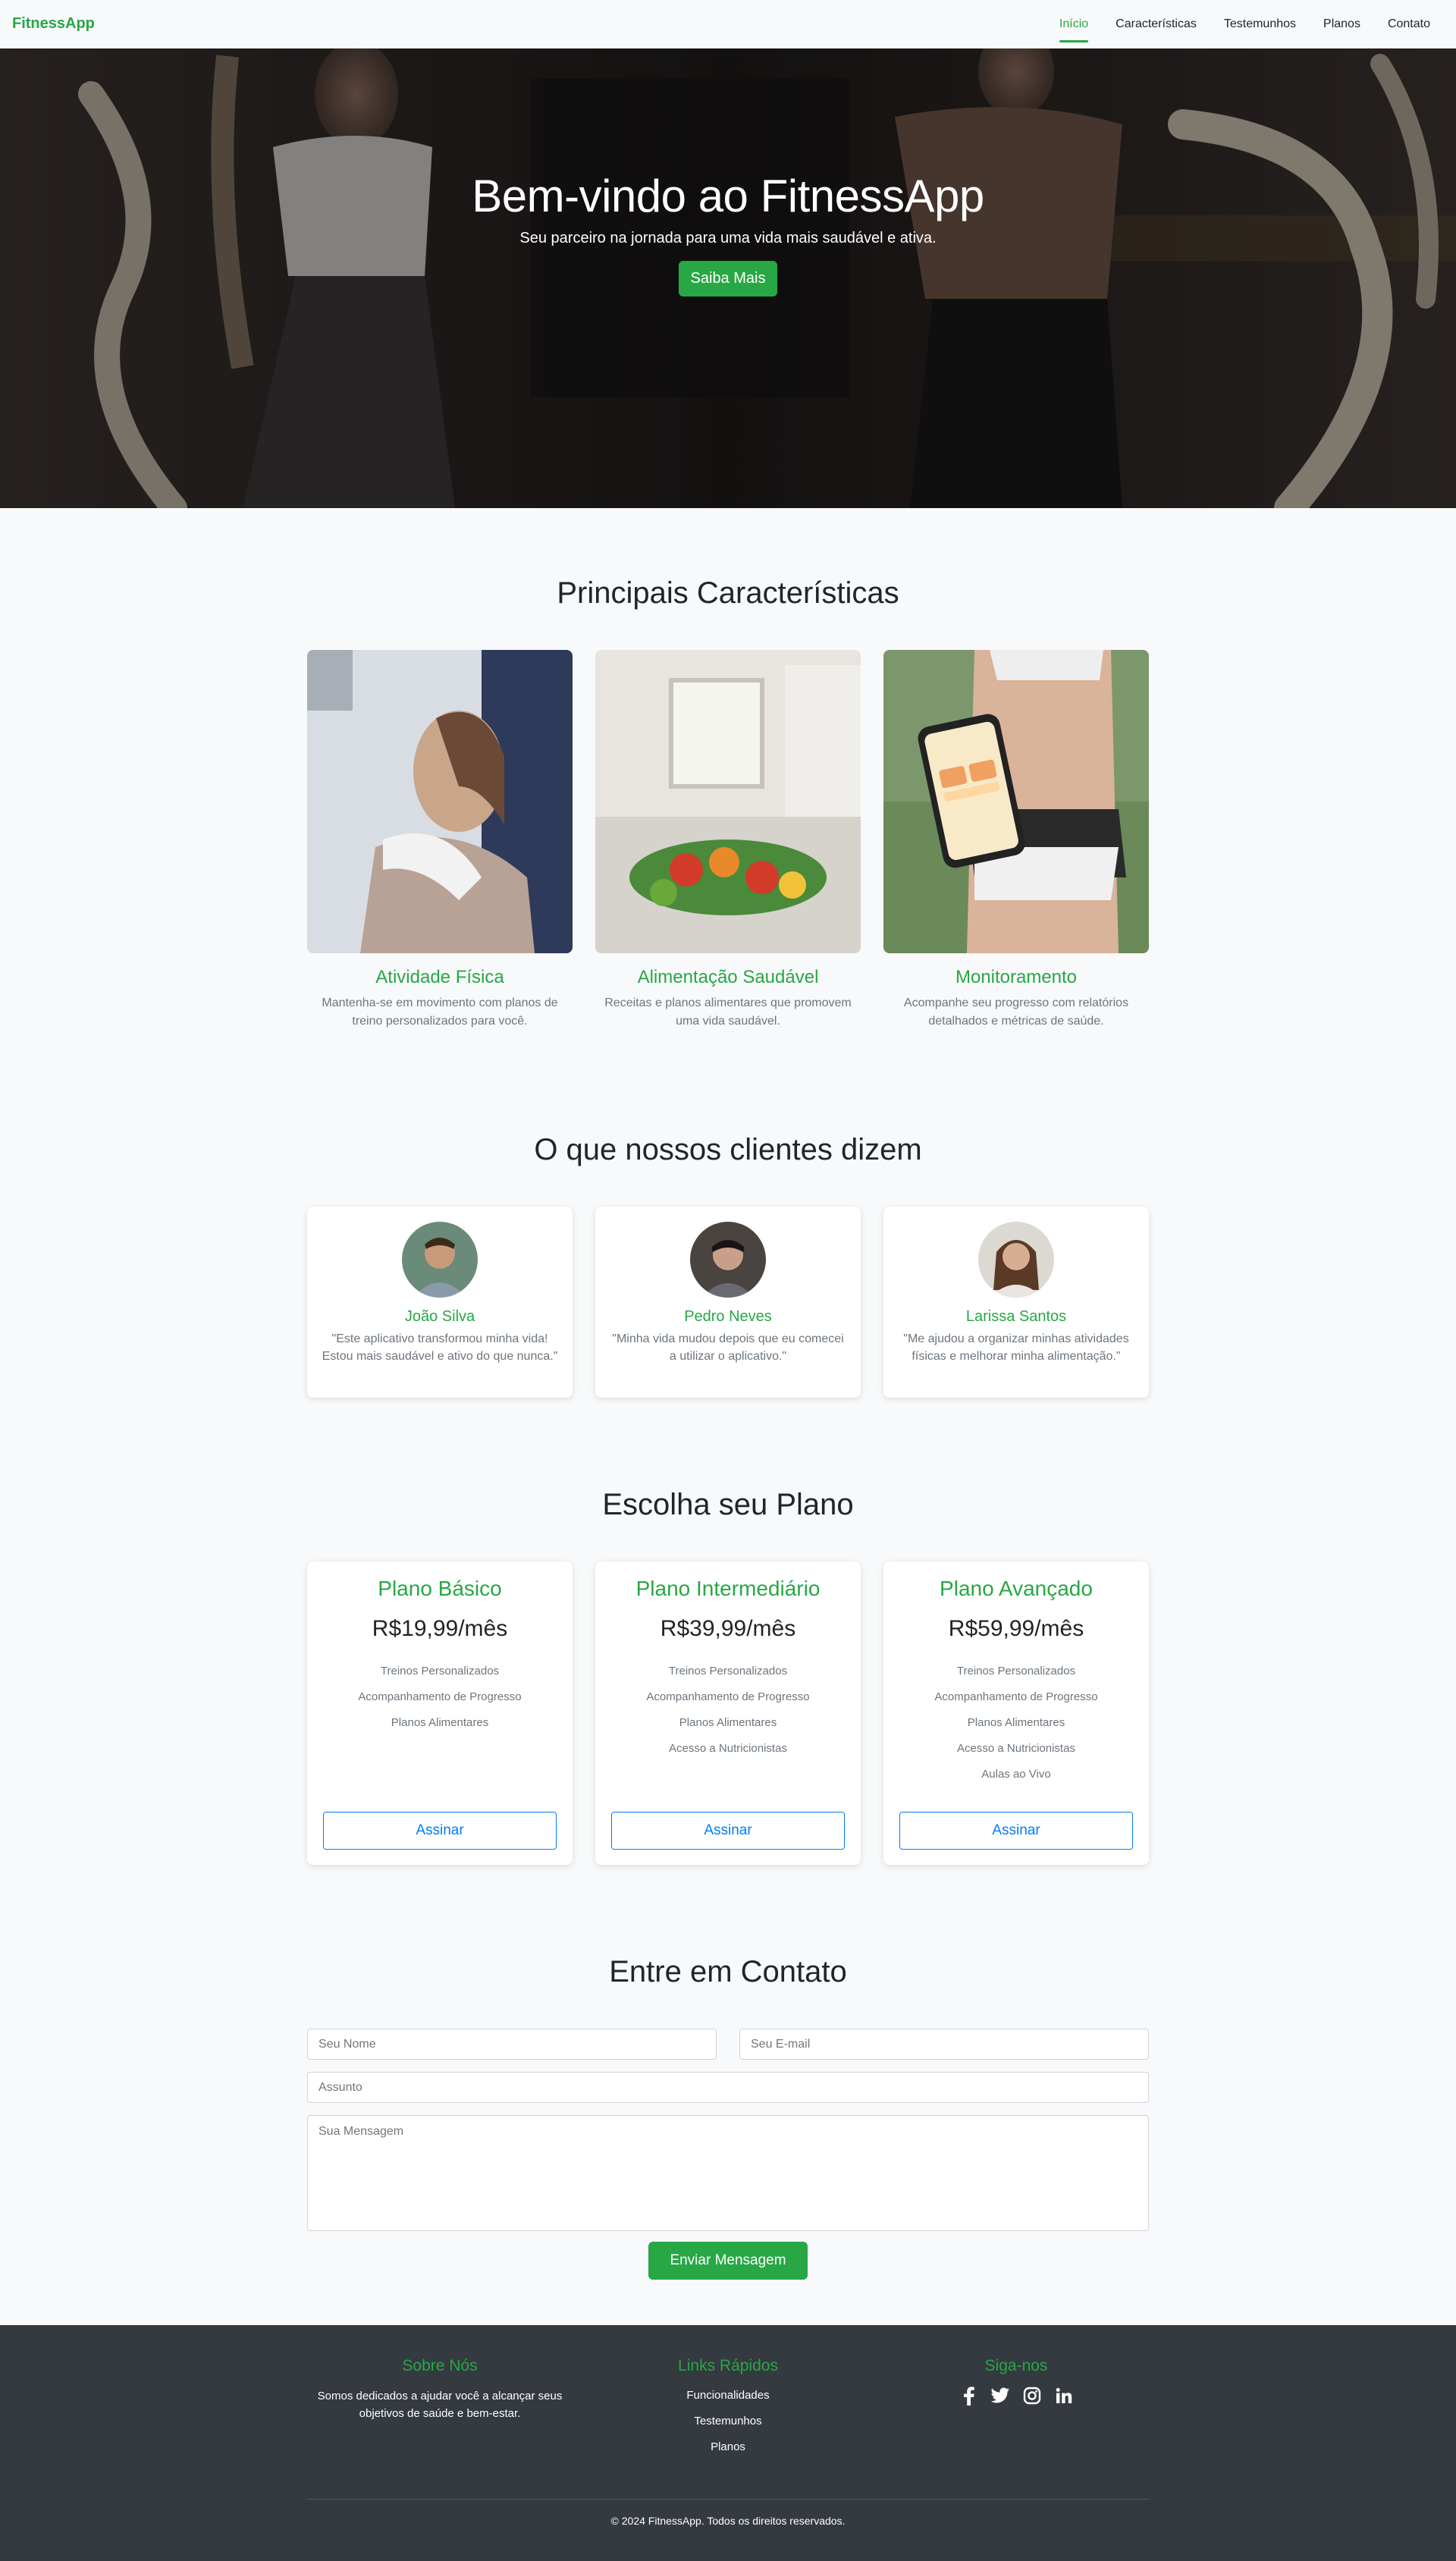 This screenshot has height=2561, width=1456. I want to click on plan-price: R$19,99/mês, so click(440, 1628).